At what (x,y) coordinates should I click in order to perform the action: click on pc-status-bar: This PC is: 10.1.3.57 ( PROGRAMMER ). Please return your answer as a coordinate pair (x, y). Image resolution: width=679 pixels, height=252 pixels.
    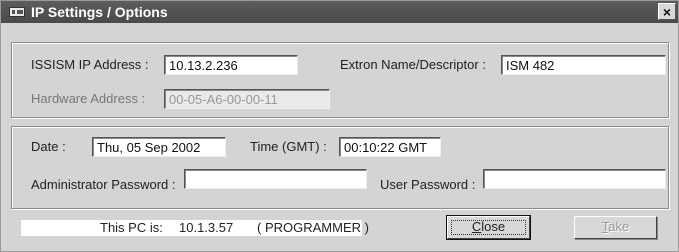
    Looking at the image, I should click on (195, 228).